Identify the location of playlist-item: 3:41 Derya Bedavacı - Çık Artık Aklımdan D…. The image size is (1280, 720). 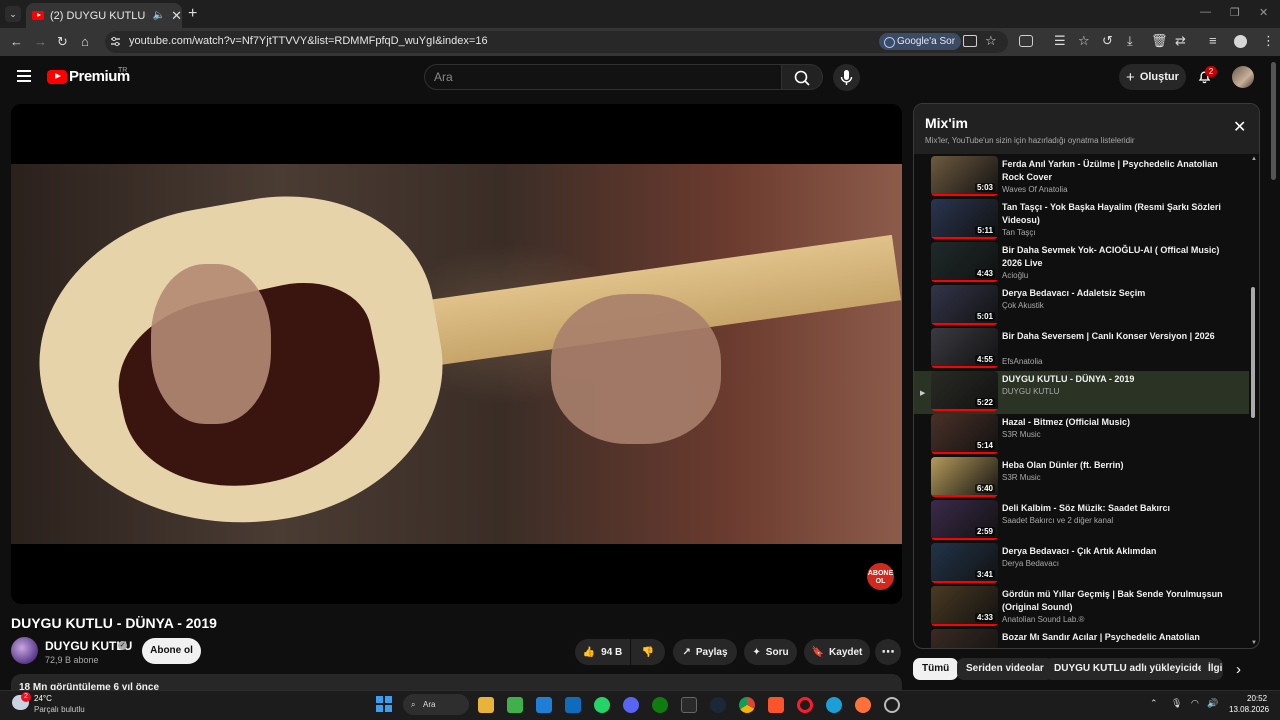
(1081, 564).